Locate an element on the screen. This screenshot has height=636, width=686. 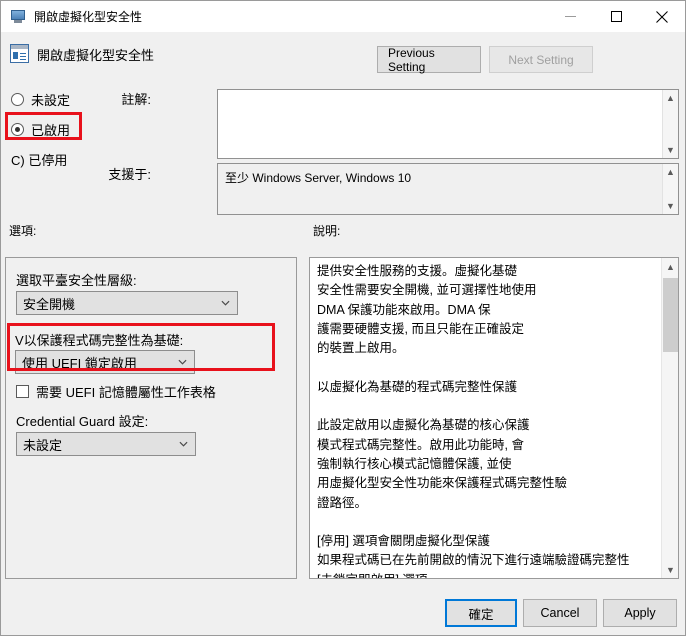
vbs-code-integrity-select: 使用 UEFI 鎖定啟用 is located at coordinates (105, 362).